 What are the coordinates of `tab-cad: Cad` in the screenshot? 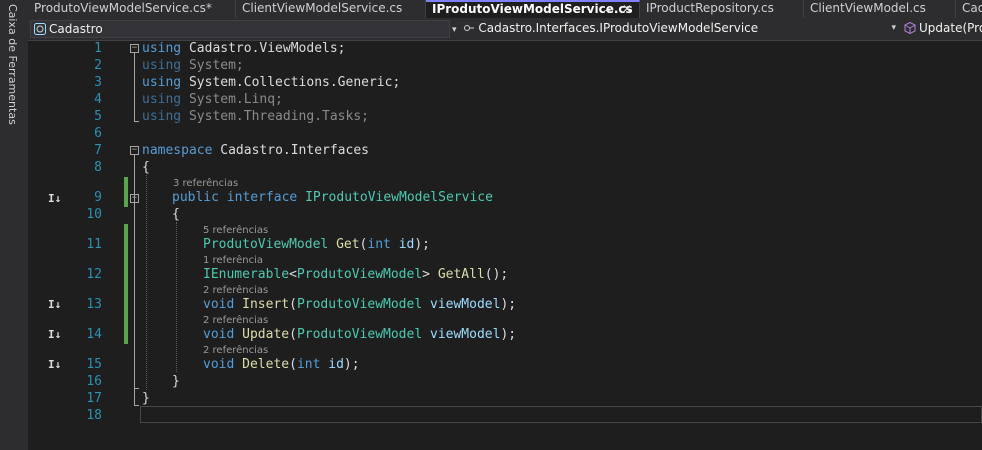 It's located at (969, 9).